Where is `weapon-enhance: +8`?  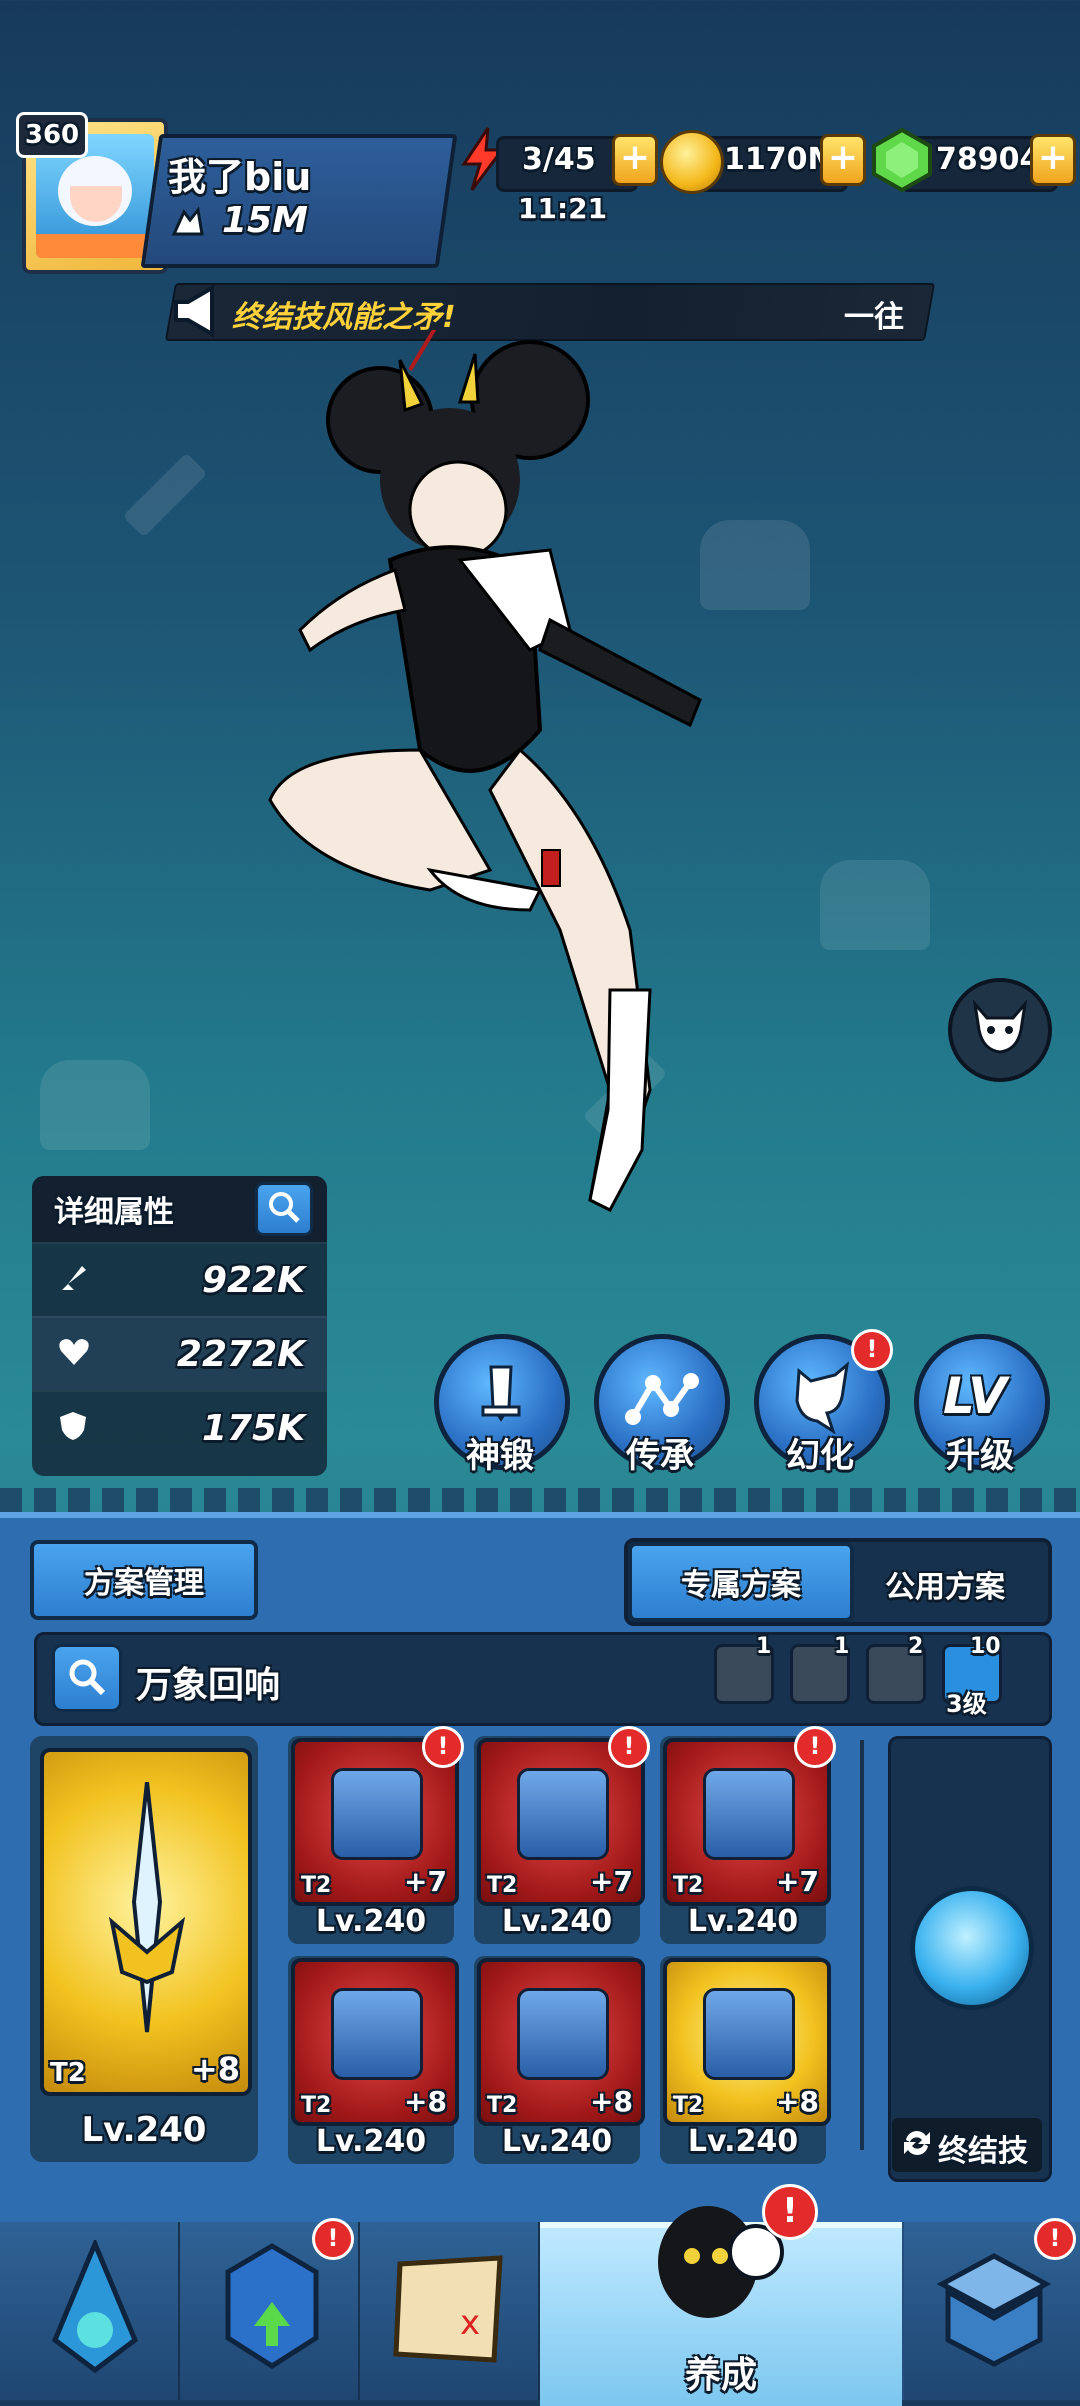 weapon-enhance: +8 is located at coordinates (215, 2069).